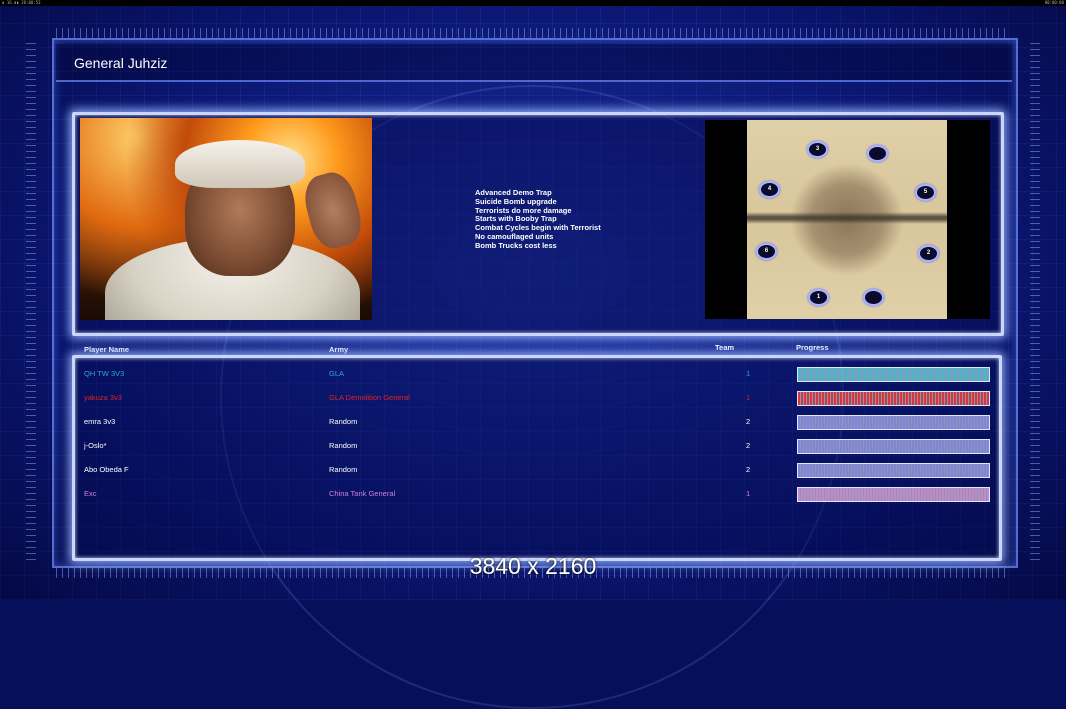  What do you see at coordinates (533, 3) in the screenshot?
I see `system-bar: ▮ 16 ▮▮ 20:00:53 00:00:00` at bounding box center [533, 3].